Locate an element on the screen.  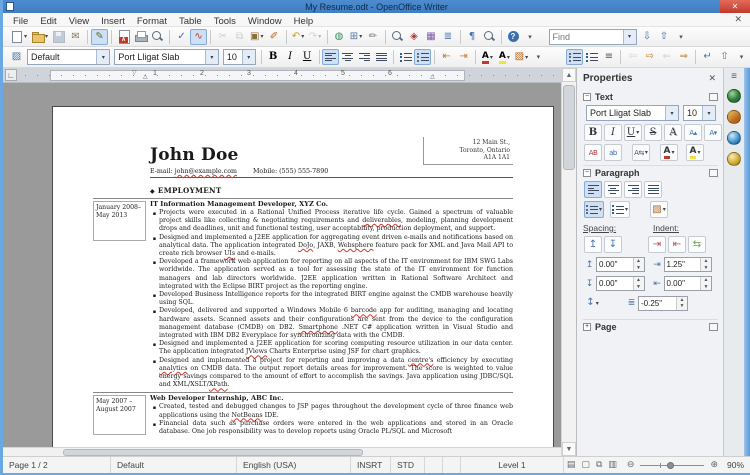
paragraph-style-select-dropdown-icon: ▾ is located at coordinates (103, 57).